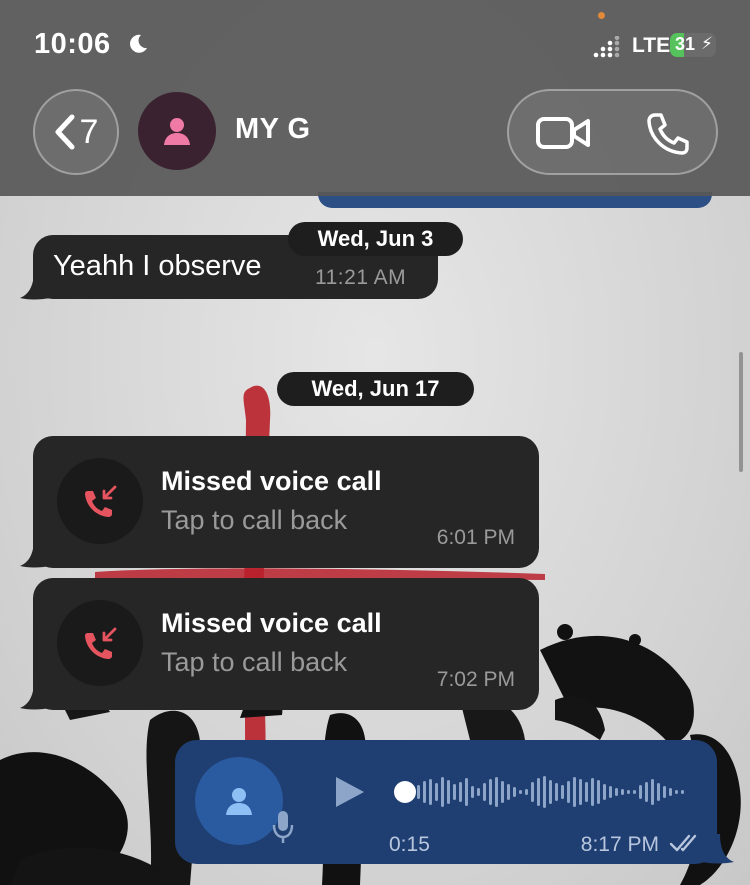 This screenshot has width=750, height=885. Describe the element at coordinates (409, 844) in the screenshot. I see `voice-duration: 0:15` at that location.